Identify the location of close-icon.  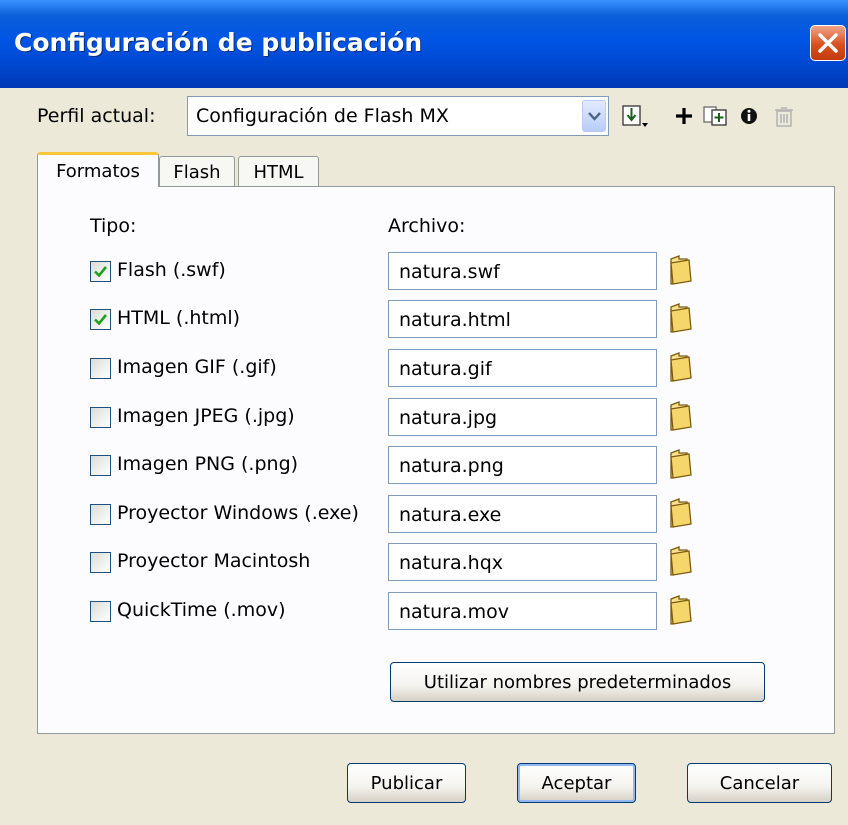
(828, 43).